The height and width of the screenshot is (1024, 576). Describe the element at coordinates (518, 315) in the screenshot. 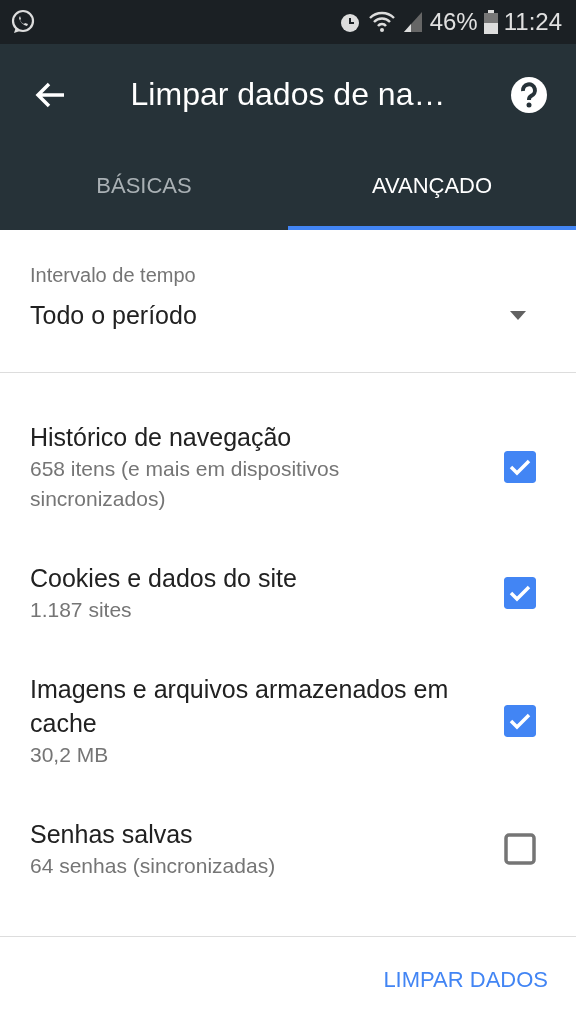

I see `dropdown-caret-icon` at that location.